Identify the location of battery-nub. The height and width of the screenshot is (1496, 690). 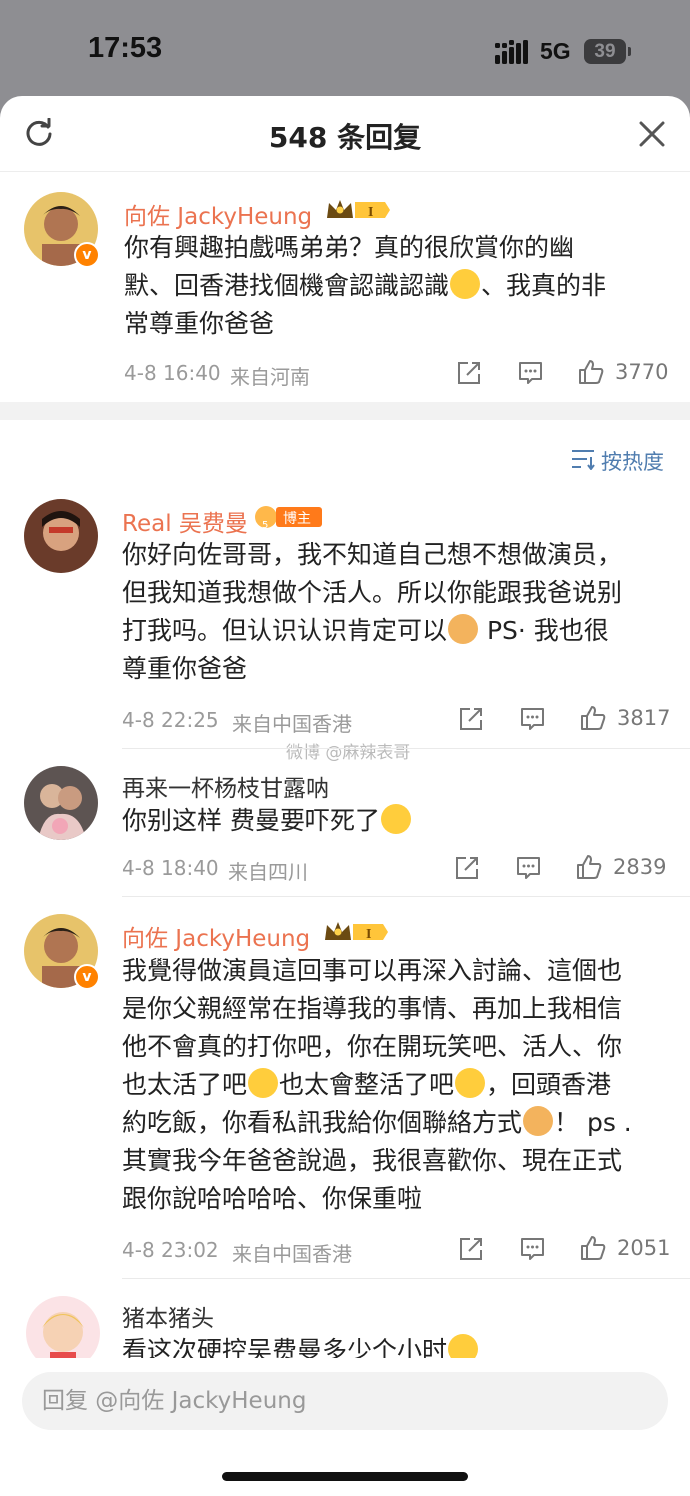
(629, 51).